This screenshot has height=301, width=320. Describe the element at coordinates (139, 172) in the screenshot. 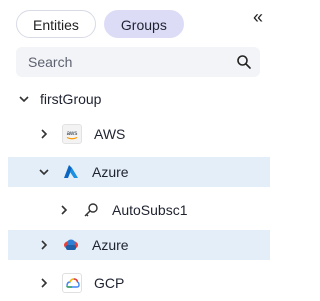

I see `tree-node-azure: Azure` at that location.